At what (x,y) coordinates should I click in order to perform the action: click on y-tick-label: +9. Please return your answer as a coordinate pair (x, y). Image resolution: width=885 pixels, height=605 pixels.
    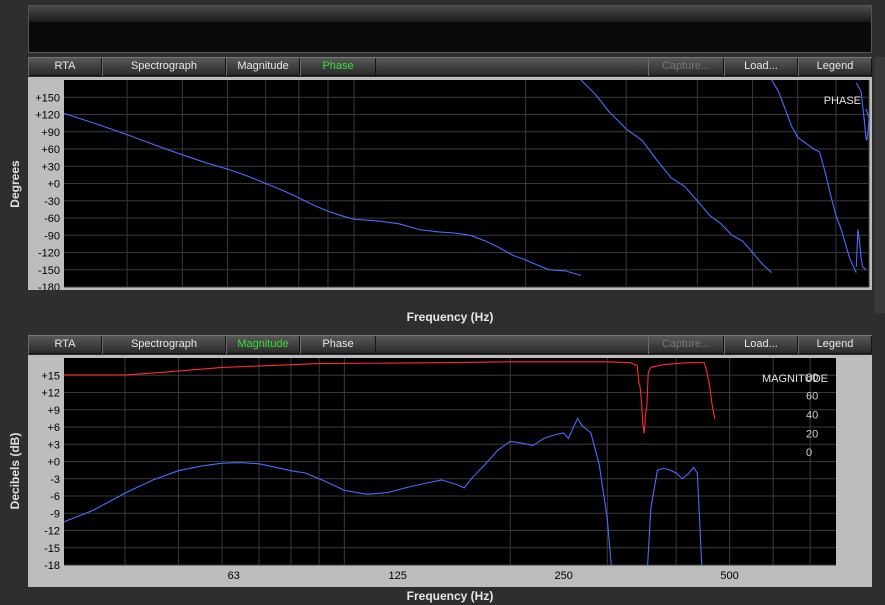
    Looking at the image, I should click on (53, 411).